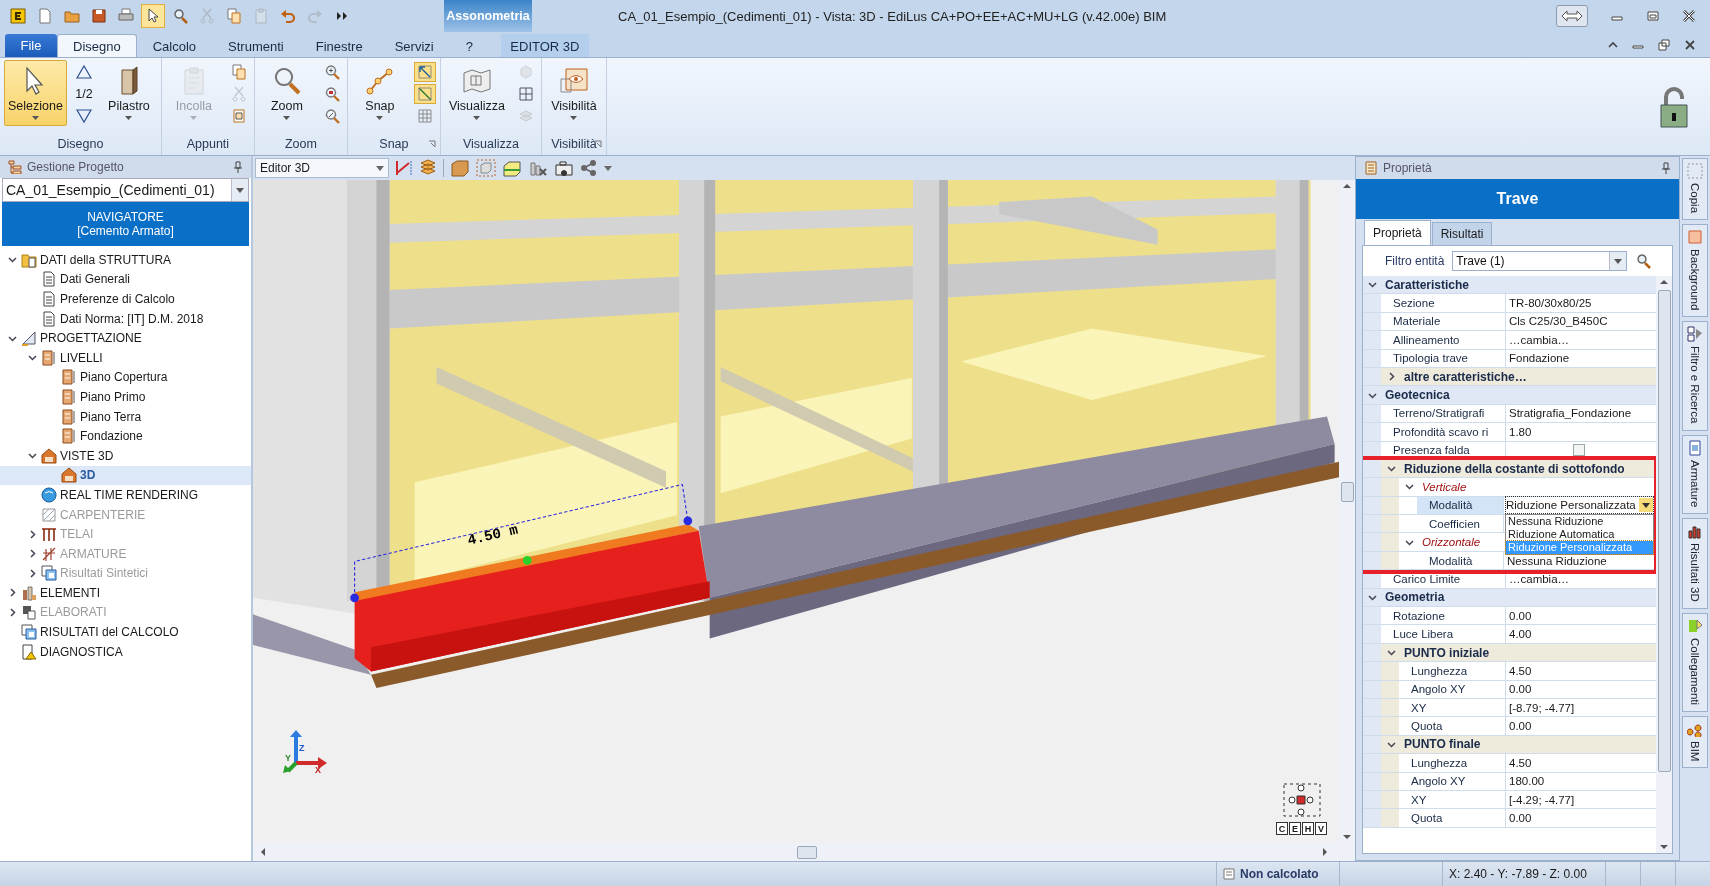 The height and width of the screenshot is (886, 1710). What do you see at coordinates (49, 514) in the screenshot?
I see `hatched-square-icon` at bounding box center [49, 514].